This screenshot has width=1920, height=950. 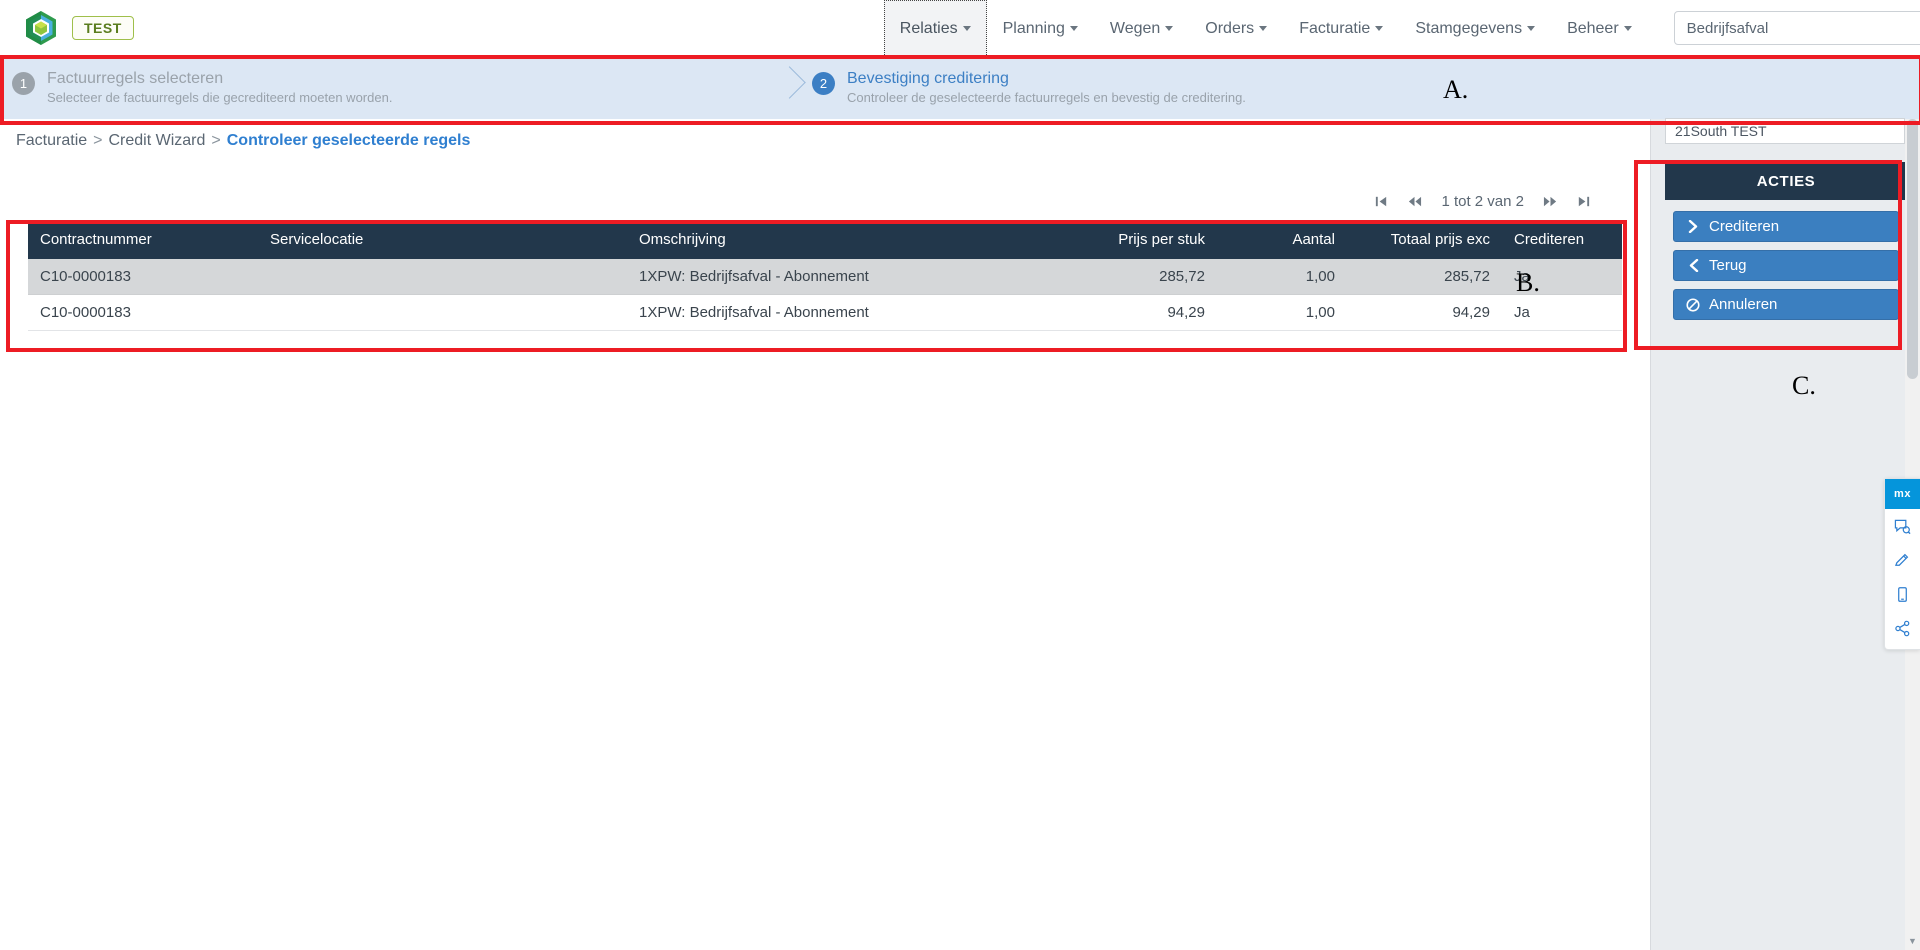 I want to click on cell-crediteren: Ja, so click(x=1562, y=312).